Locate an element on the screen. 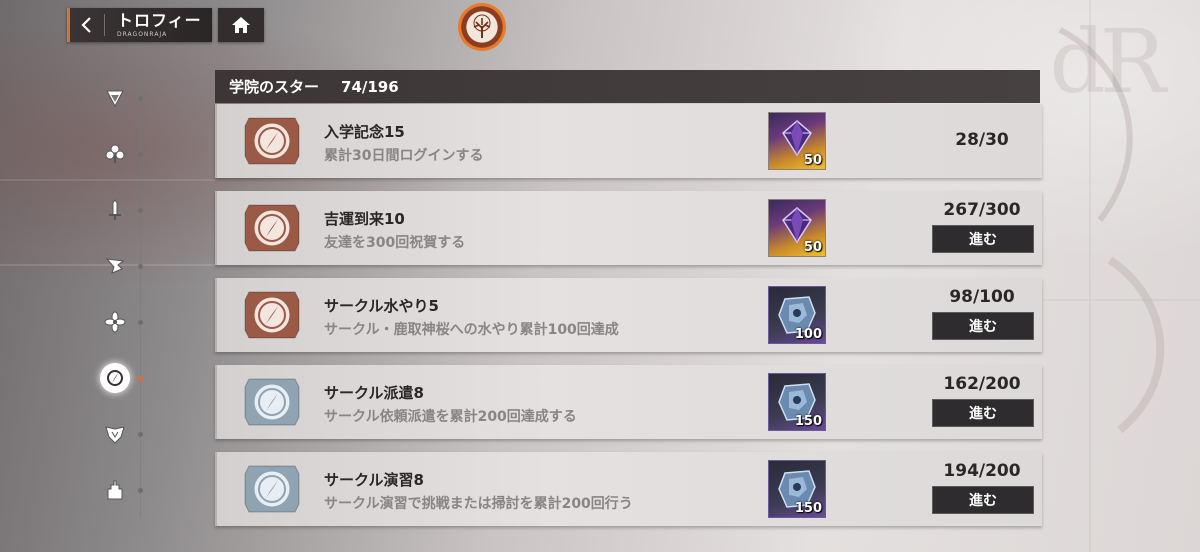  achievement-description: 累計30日間ログインする is located at coordinates (404, 156).